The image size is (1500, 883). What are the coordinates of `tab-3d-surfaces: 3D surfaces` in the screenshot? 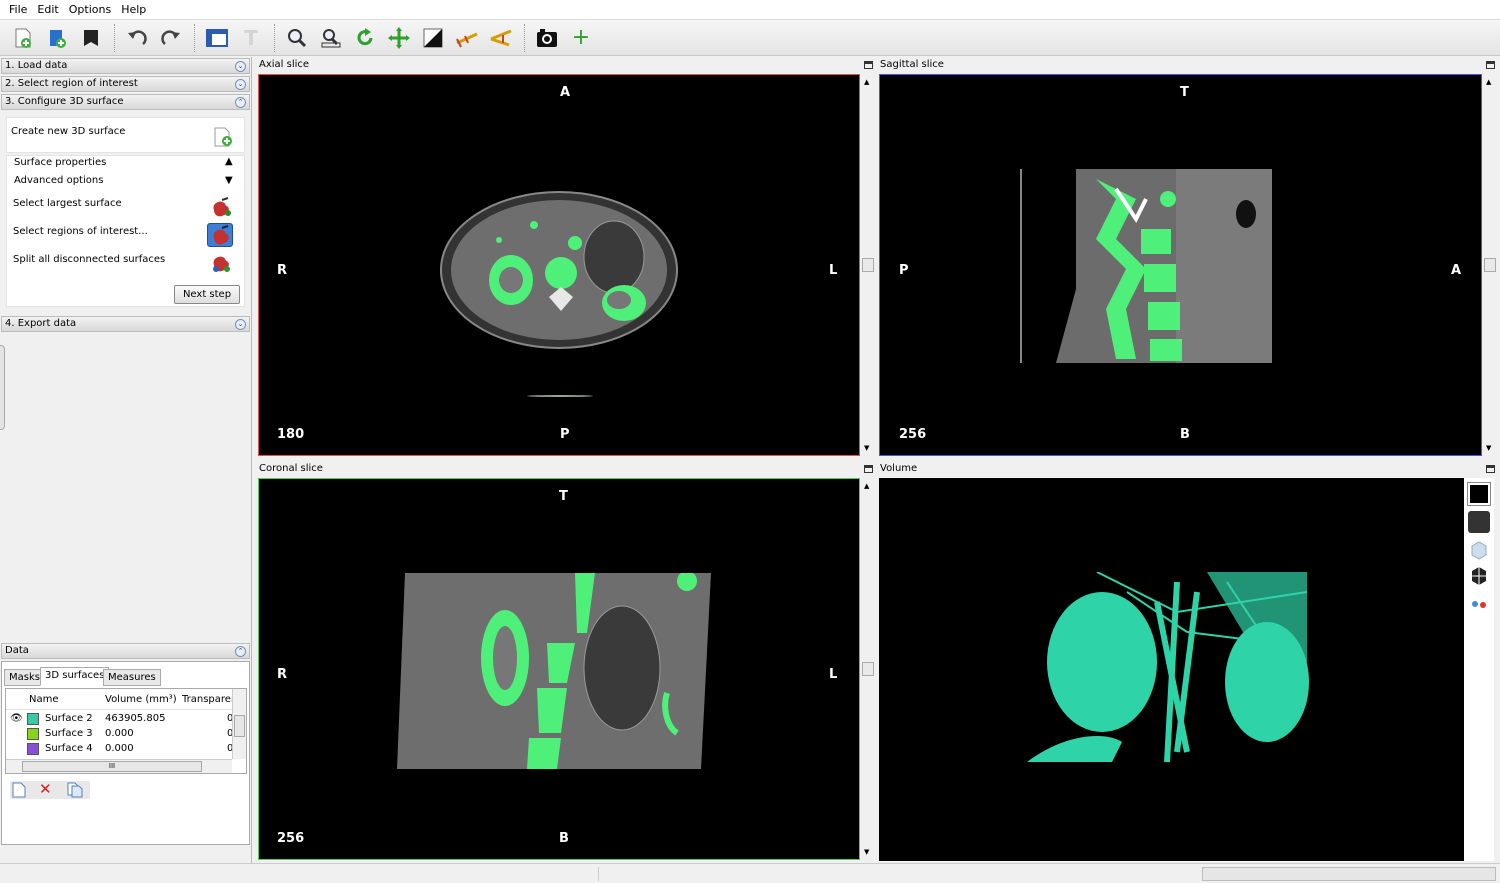 It's located at (75, 676).